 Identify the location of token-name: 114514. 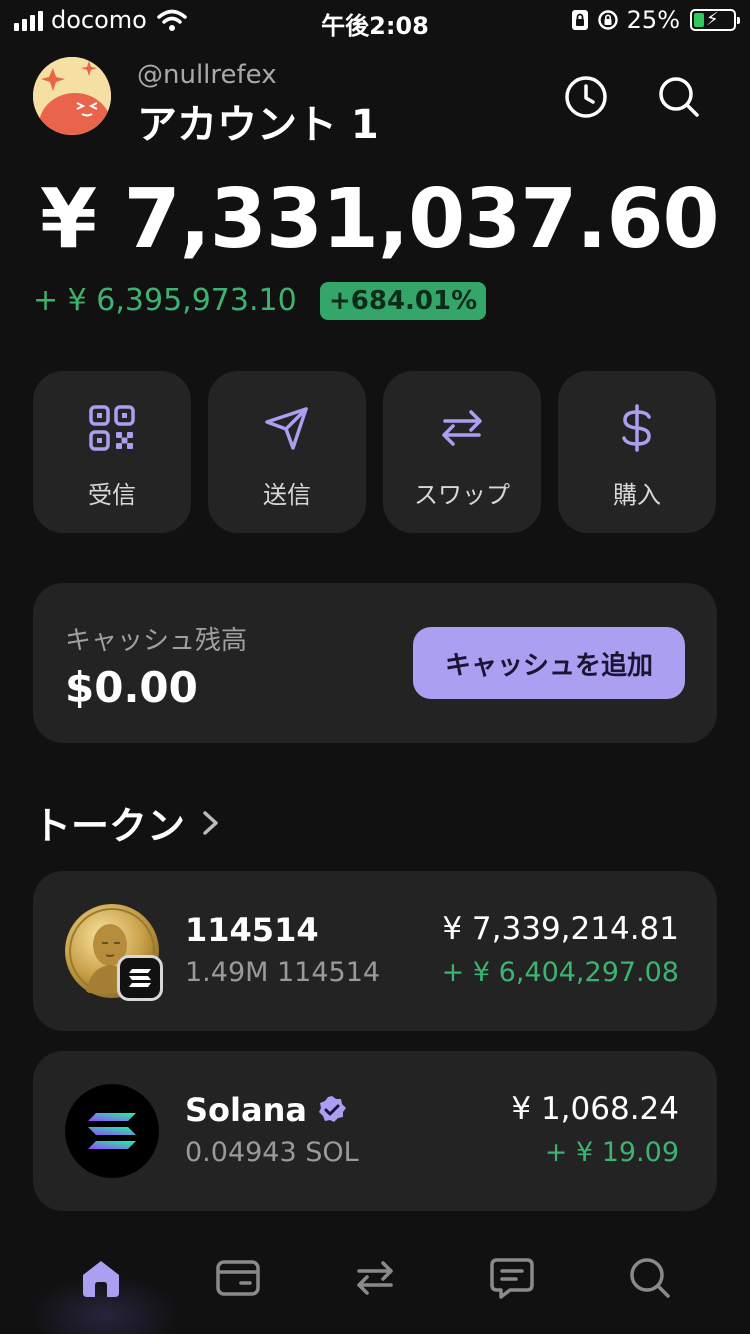
(252, 930).